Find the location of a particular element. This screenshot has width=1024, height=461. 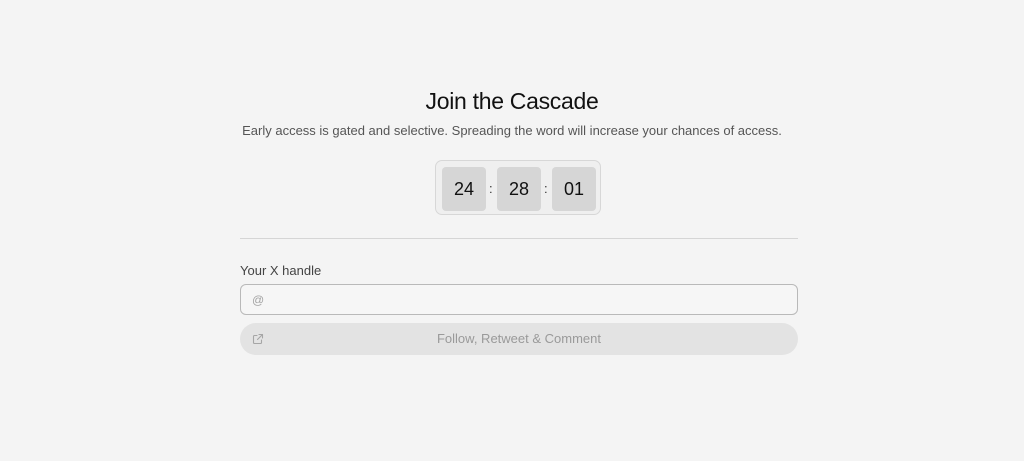

follow-retweet-comment-label: Follow, Retweet & Comment is located at coordinates (518, 338).